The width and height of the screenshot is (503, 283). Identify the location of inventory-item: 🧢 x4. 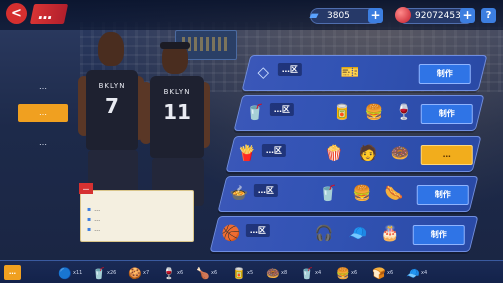
(416, 273).